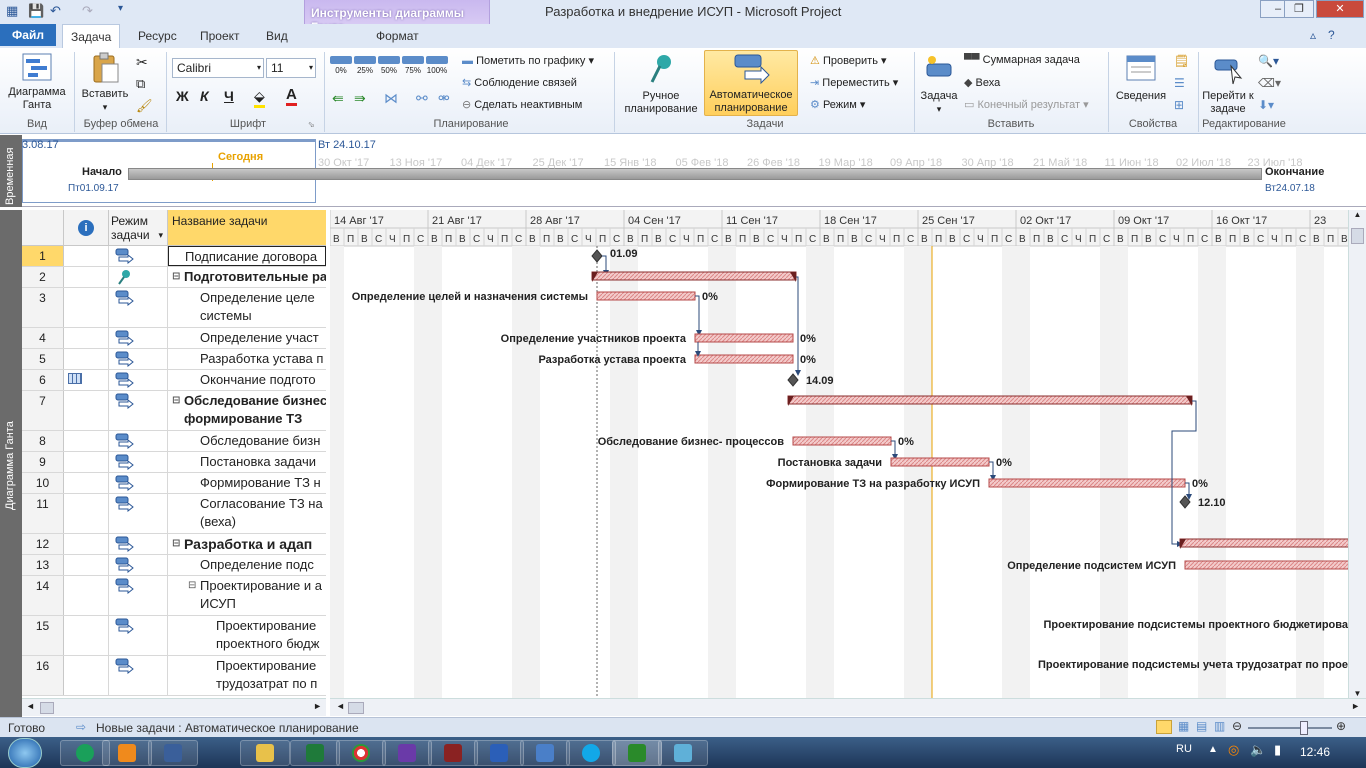  I want to click on task-name-cell: ⊟ Проектирование и а ИСУП, so click(247, 595).